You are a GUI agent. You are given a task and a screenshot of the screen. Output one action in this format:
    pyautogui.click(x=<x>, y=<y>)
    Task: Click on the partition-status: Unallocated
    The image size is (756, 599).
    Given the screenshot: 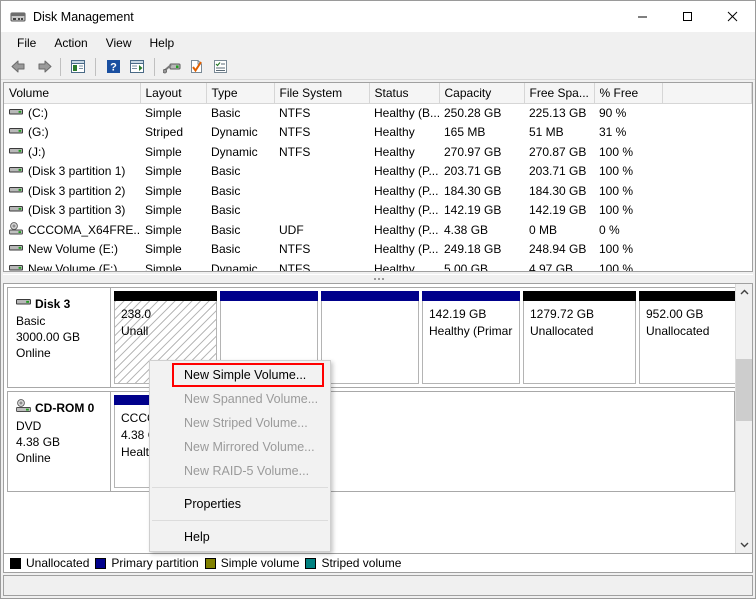 What is the action you would take?
    pyautogui.click(x=562, y=331)
    